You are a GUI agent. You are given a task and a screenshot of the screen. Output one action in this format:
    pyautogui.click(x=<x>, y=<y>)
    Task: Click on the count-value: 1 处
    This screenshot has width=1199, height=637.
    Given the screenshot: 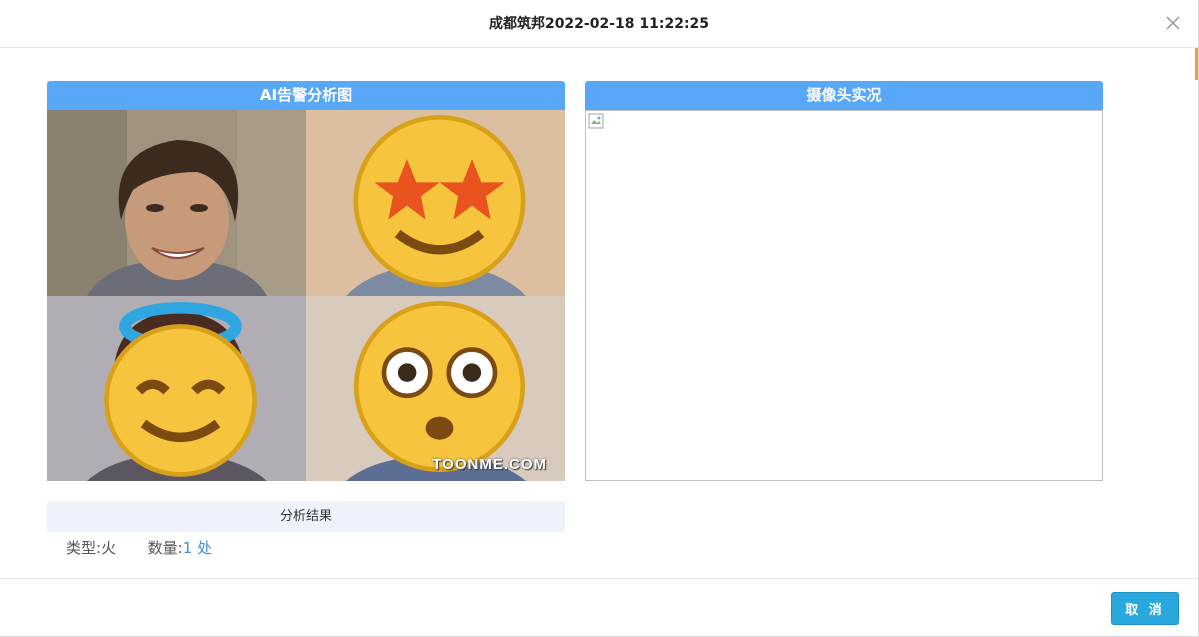 What is the action you would take?
    pyautogui.click(x=197, y=548)
    